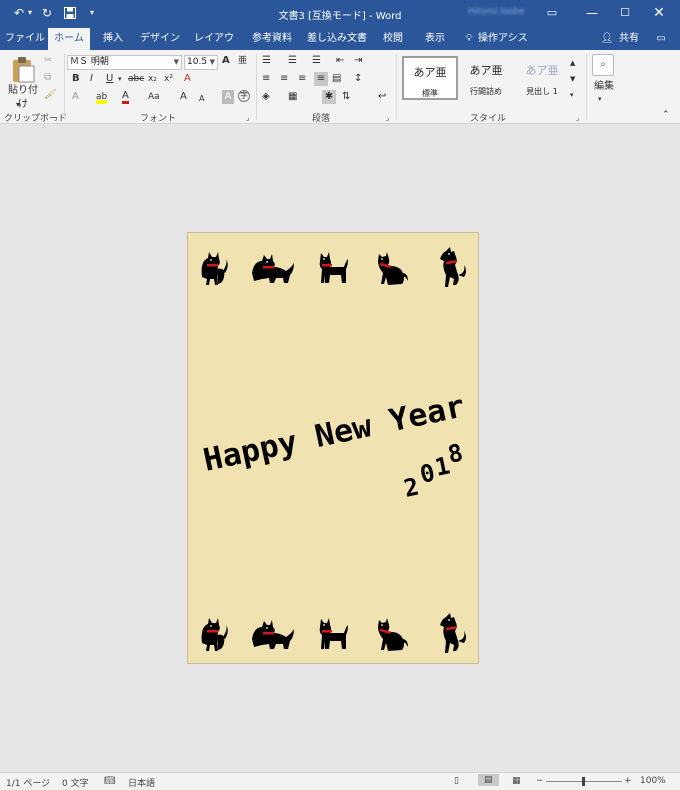 This screenshot has width=680, height=790. What do you see at coordinates (25, 39) in the screenshot?
I see `tab-file: ファイル` at bounding box center [25, 39].